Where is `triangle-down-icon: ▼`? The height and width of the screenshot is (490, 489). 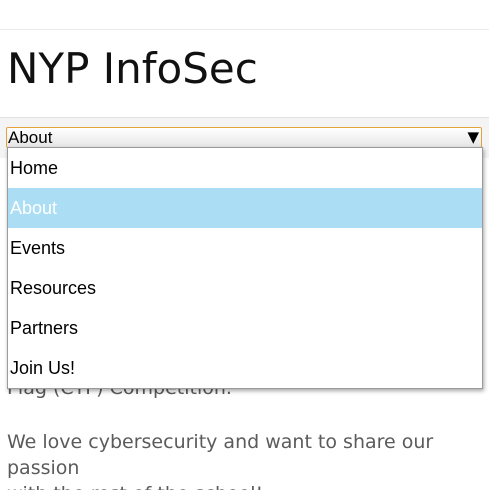 triangle-down-icon: ▼ is located at coordinates (473, 137).